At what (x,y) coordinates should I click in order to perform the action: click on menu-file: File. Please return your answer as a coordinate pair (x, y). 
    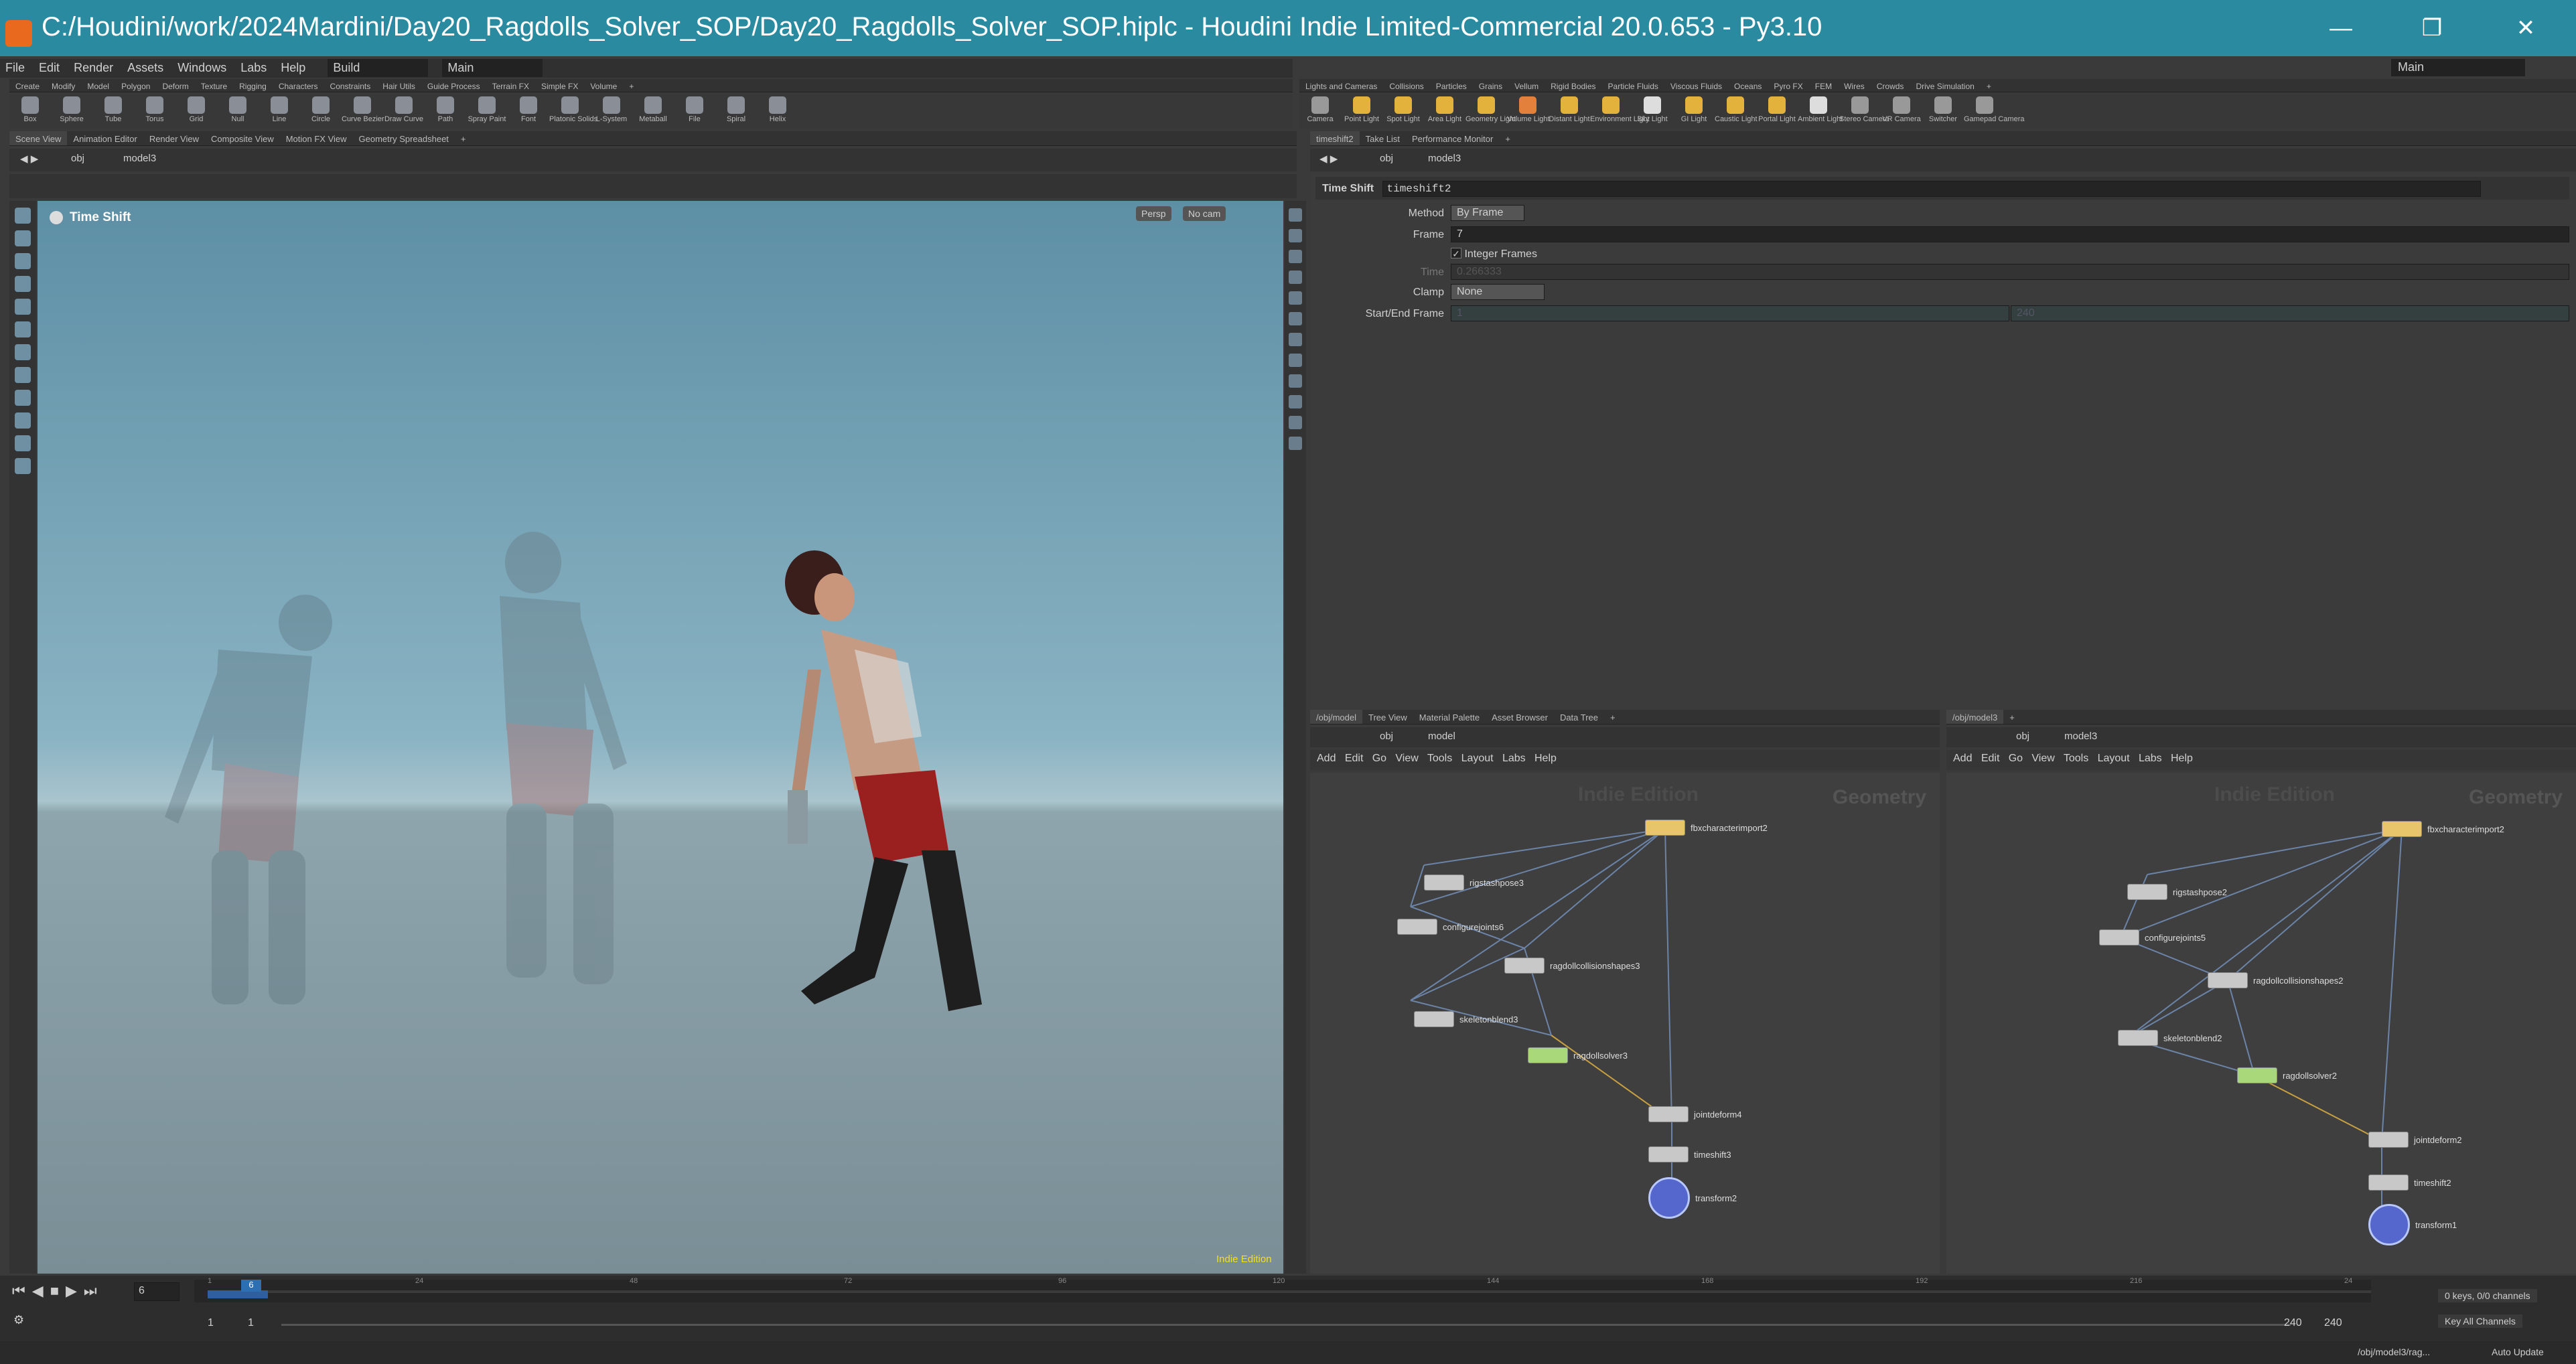
    Looking at the image, I should click on (15, 68).